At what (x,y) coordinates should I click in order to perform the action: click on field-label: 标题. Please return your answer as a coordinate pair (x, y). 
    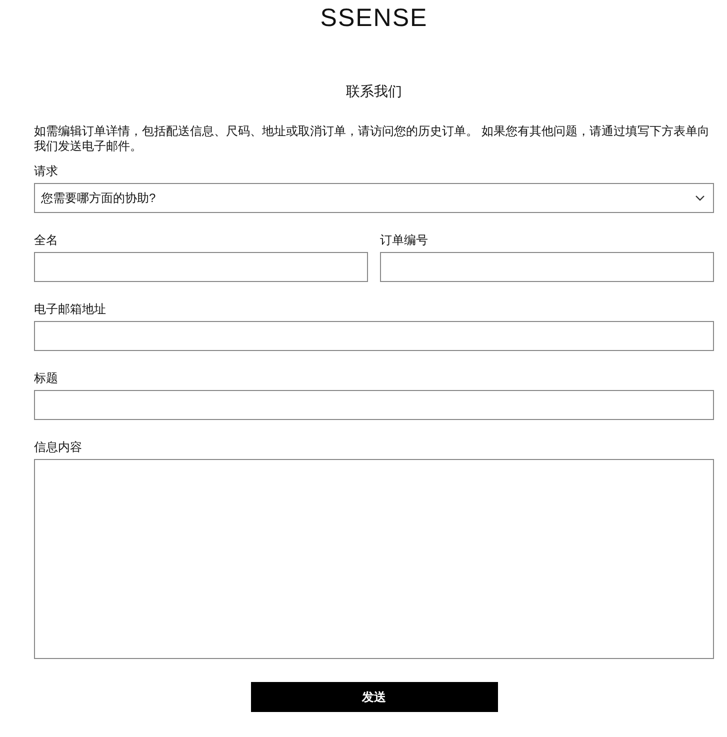
    Looking at the image, I should click on (46, 378).